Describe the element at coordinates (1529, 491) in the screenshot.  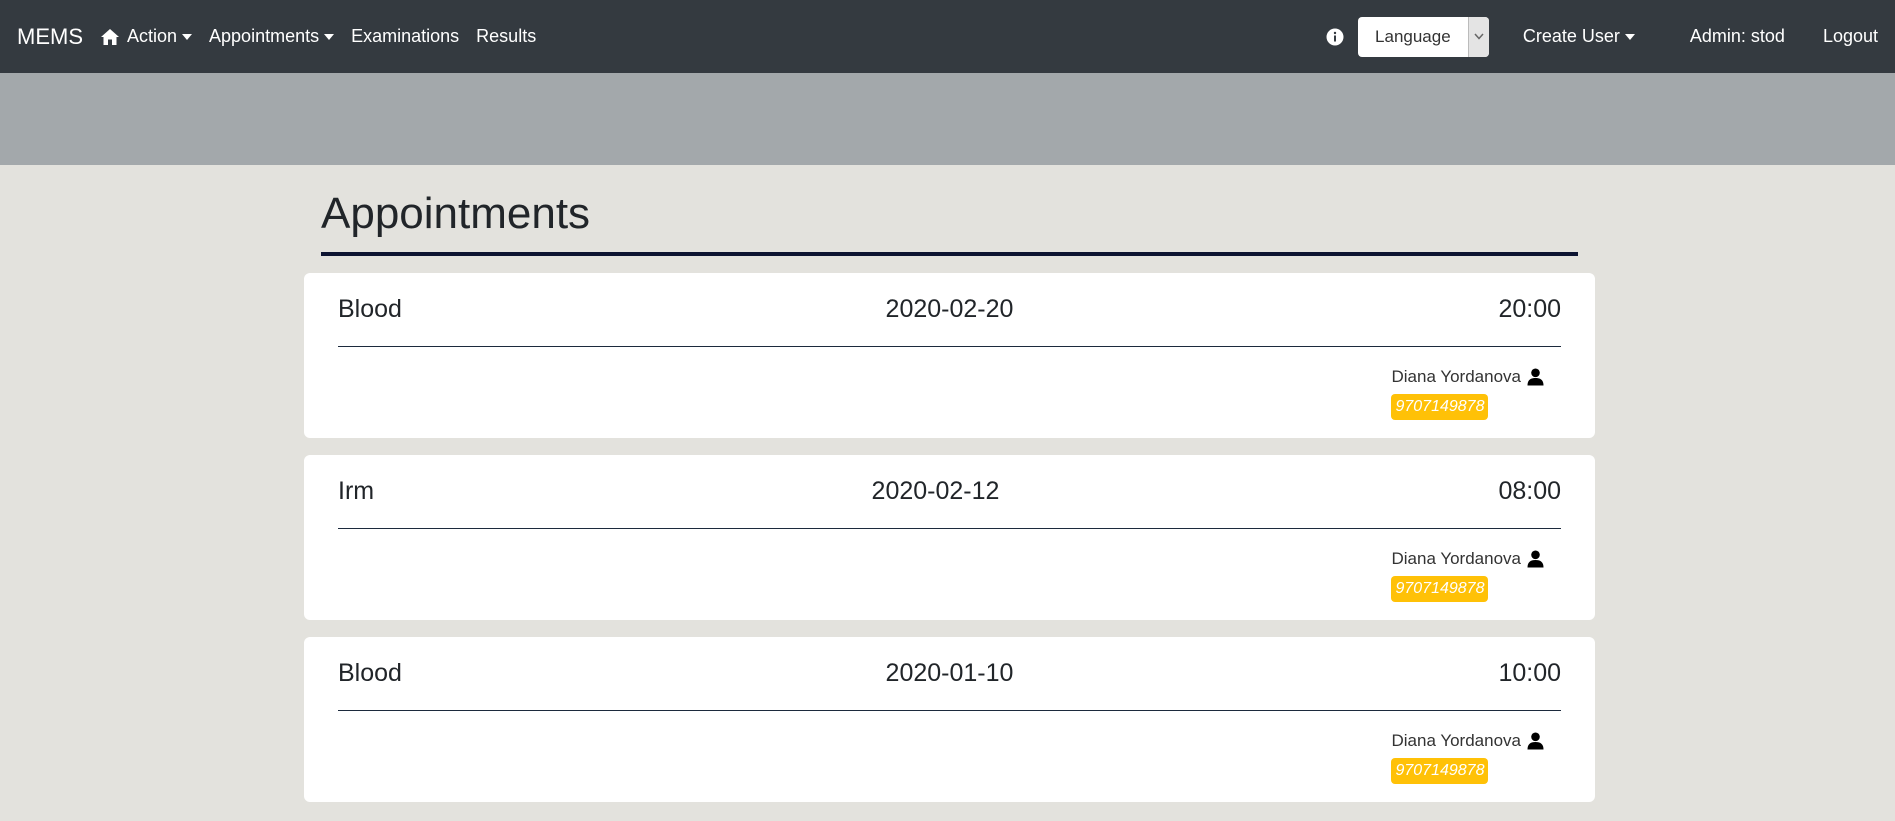
I see `appointment-time: 08:00` at that location.